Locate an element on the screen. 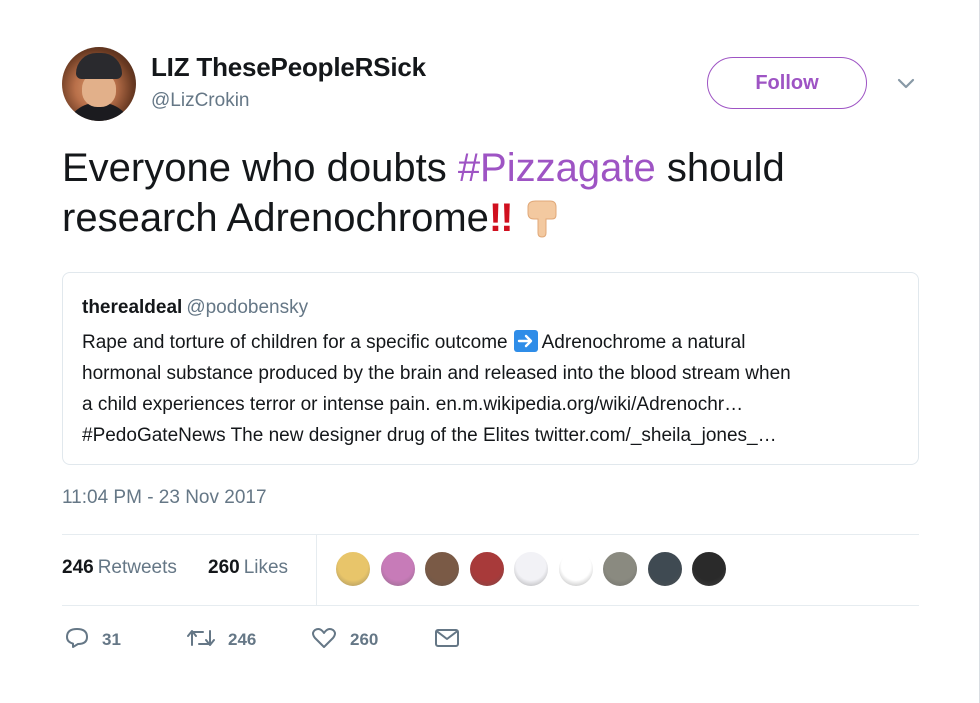 This screenshot has width=980, height=703. quoted-line1b: Adrenochrome a natural is located at coordinates (643, 342).